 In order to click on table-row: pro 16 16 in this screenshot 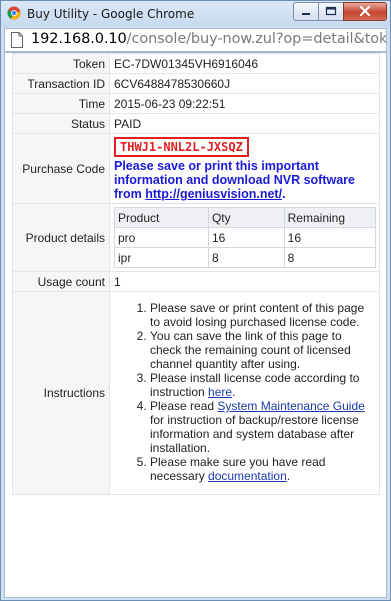, I will do `click(245, 237)`.